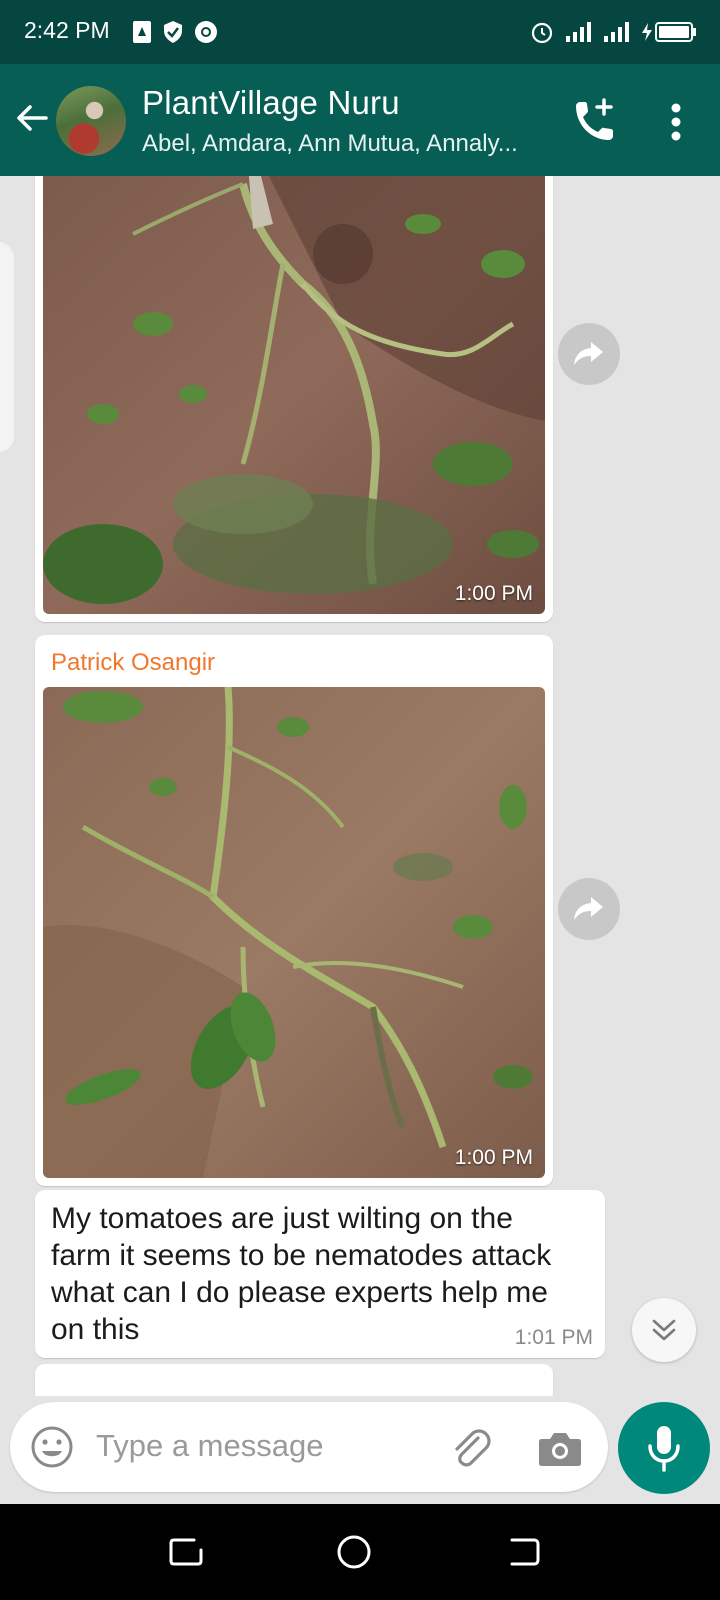 This screenshot has width=720, height=1600. Describe the element at coordinates (271, 103) in the screenshot. I see `chat-title: PlantVillage Nuru` at that location.